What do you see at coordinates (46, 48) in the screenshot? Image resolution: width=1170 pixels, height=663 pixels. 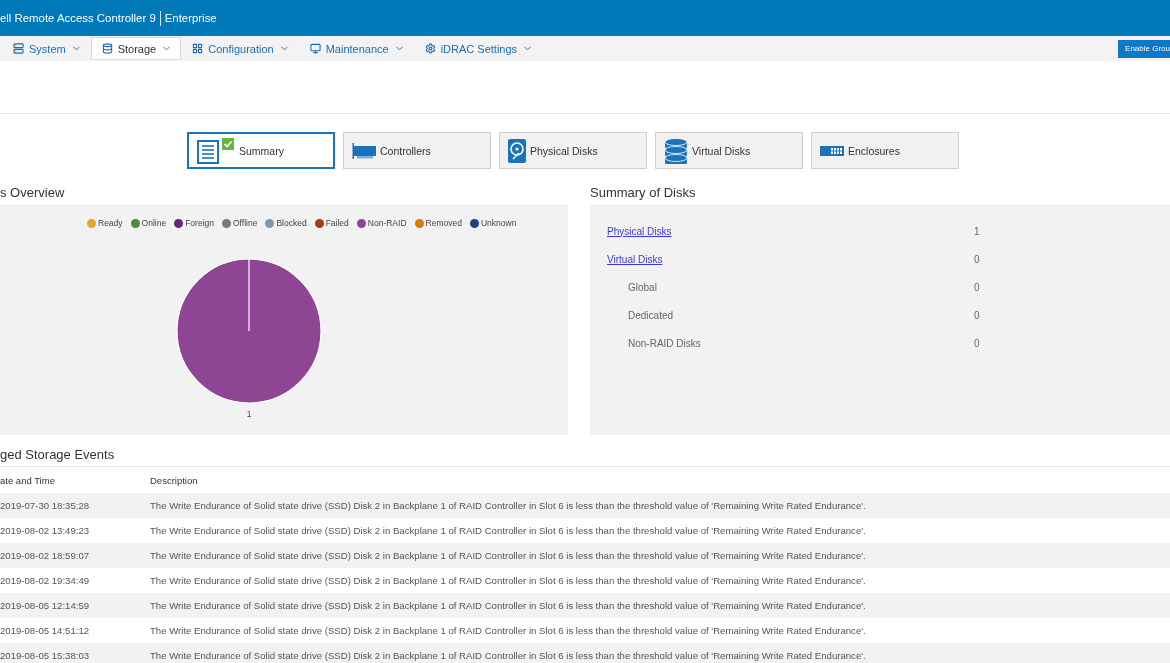 I see `nav-menu-item: System` at bounding box center [46, 48].